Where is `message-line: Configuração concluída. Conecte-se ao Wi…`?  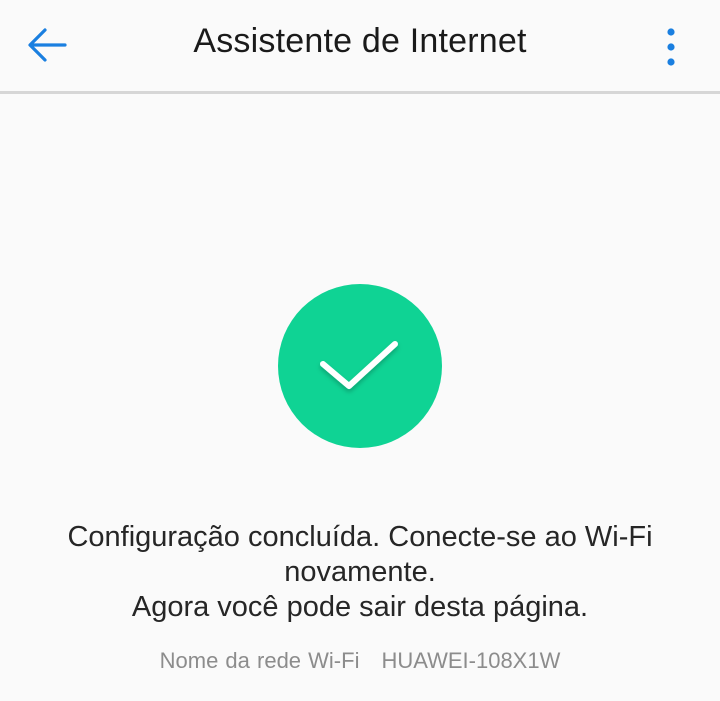 message-line: Configuração concluída. Conecte-se ao Wi… is located at coordinates (360, 537).